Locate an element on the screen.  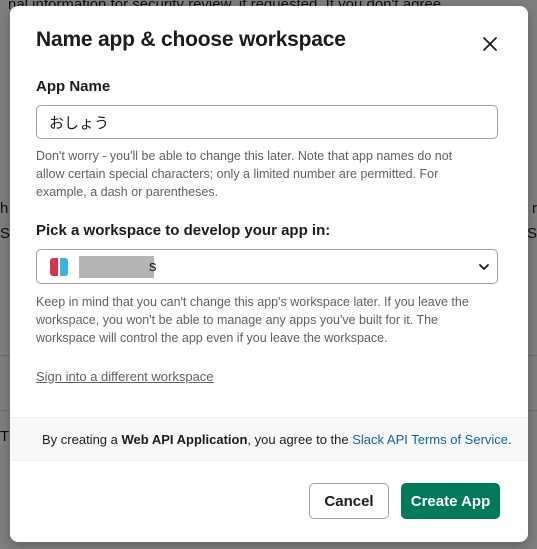
app-name-input: おしょう is located at coordinates (267, 122).